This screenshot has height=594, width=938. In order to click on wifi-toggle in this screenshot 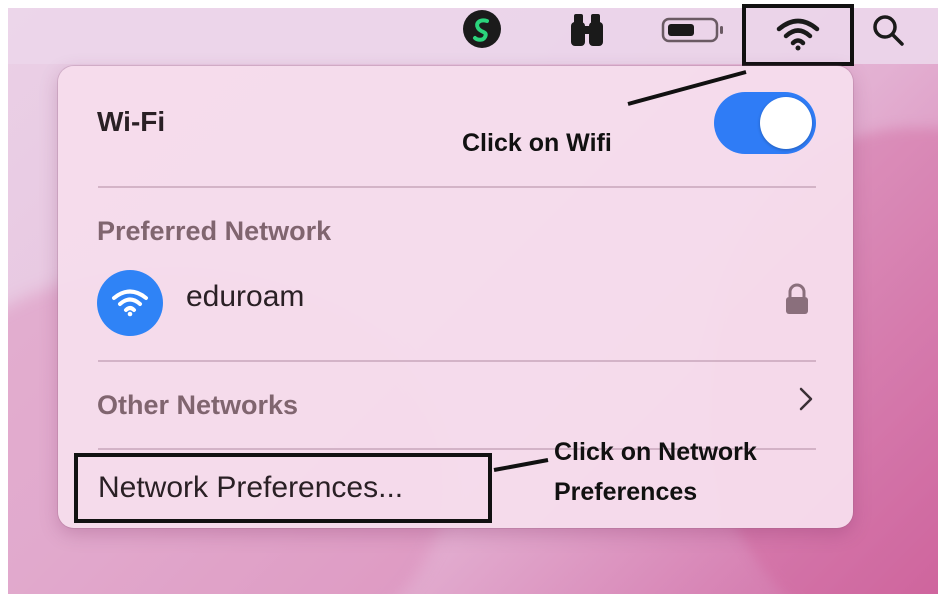, I will do `click(765, 123)`.